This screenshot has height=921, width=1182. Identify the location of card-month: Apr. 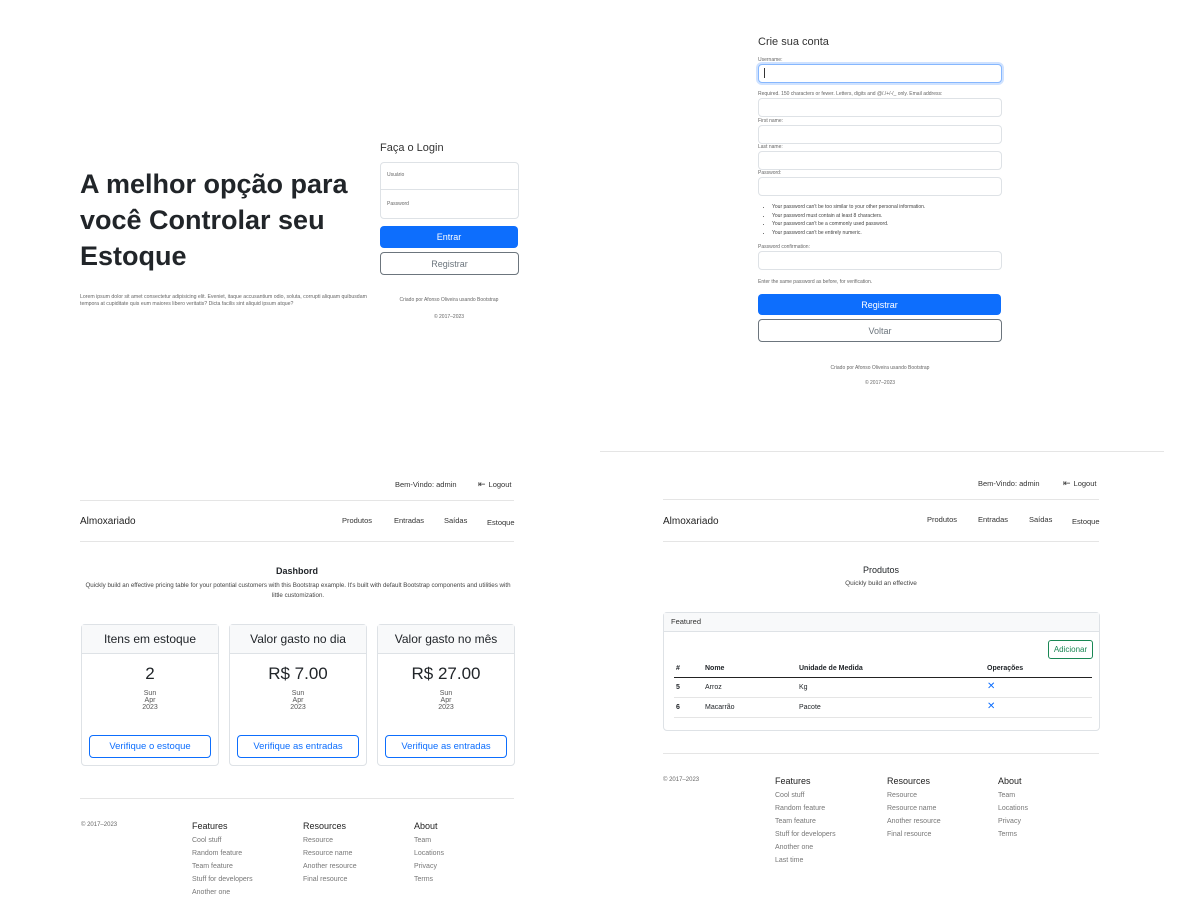
(298, 700).